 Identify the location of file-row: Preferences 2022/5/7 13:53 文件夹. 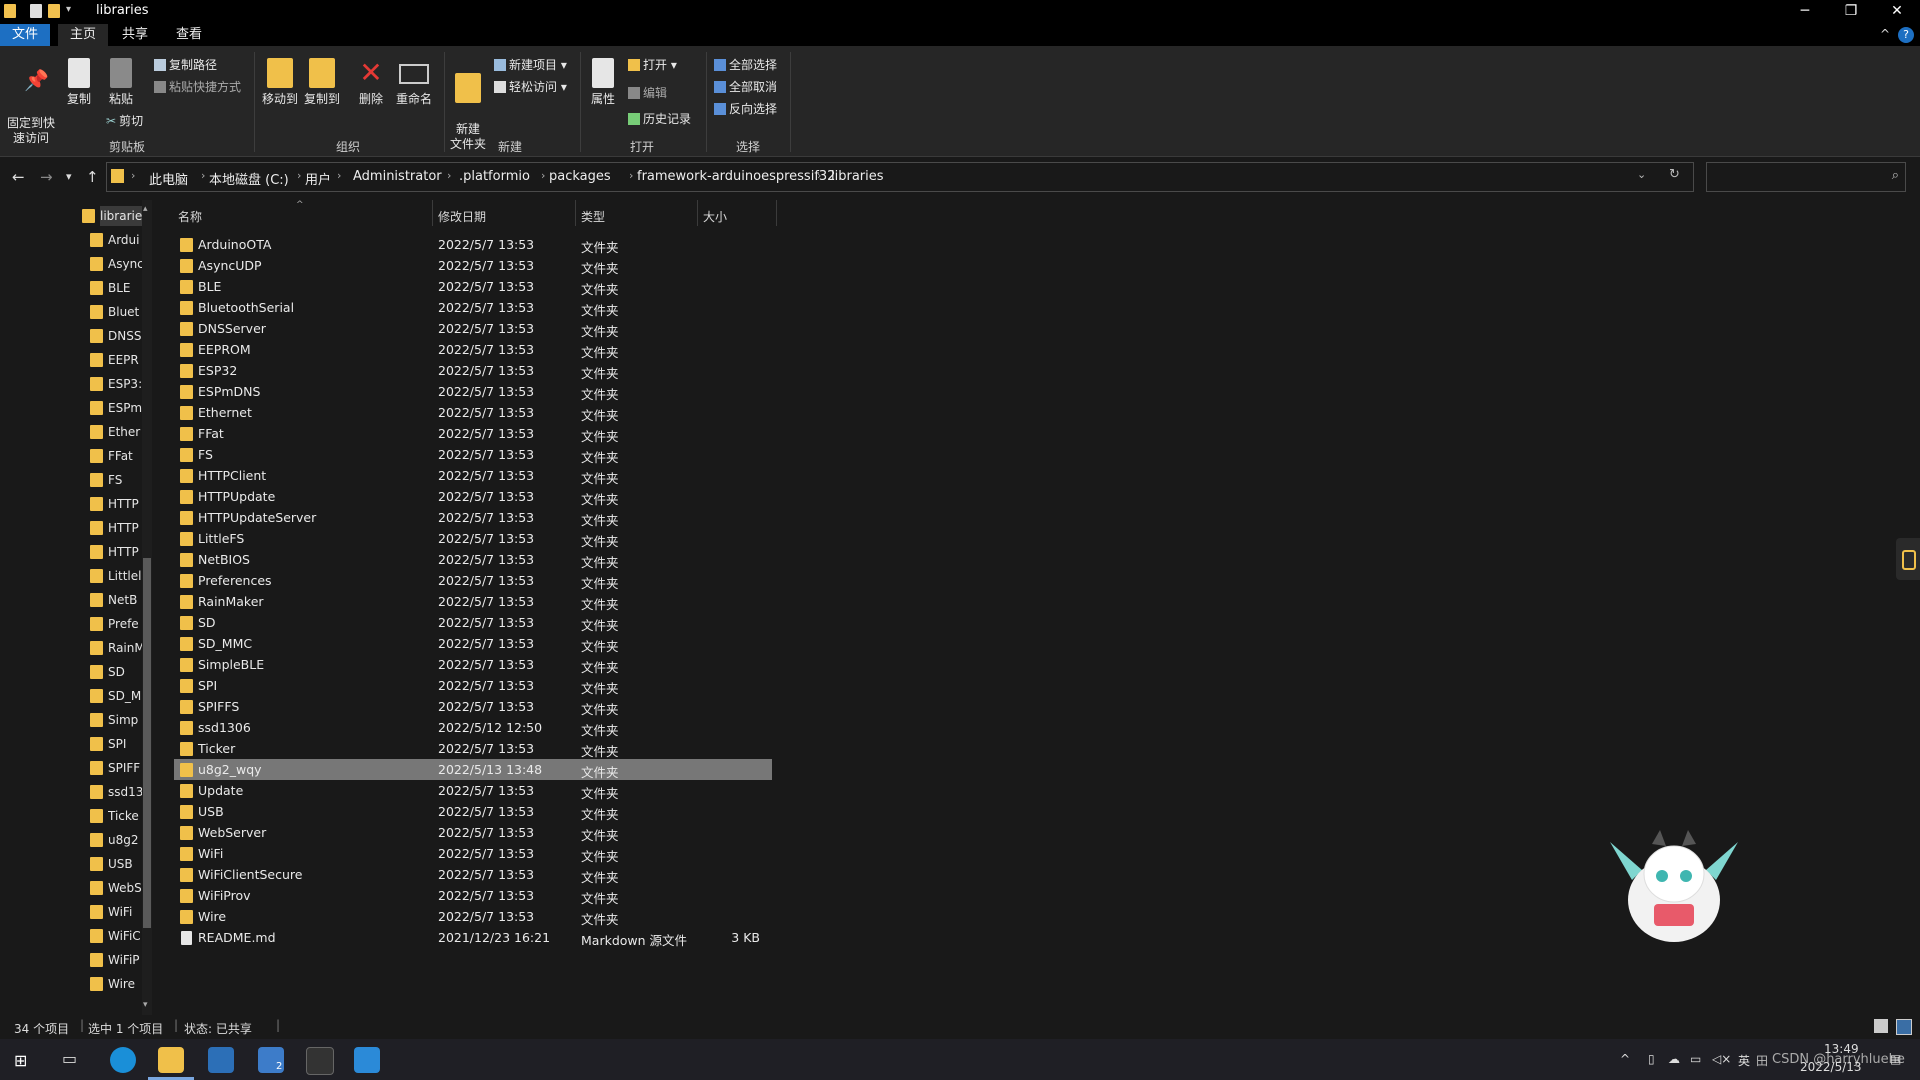
(473, 580).